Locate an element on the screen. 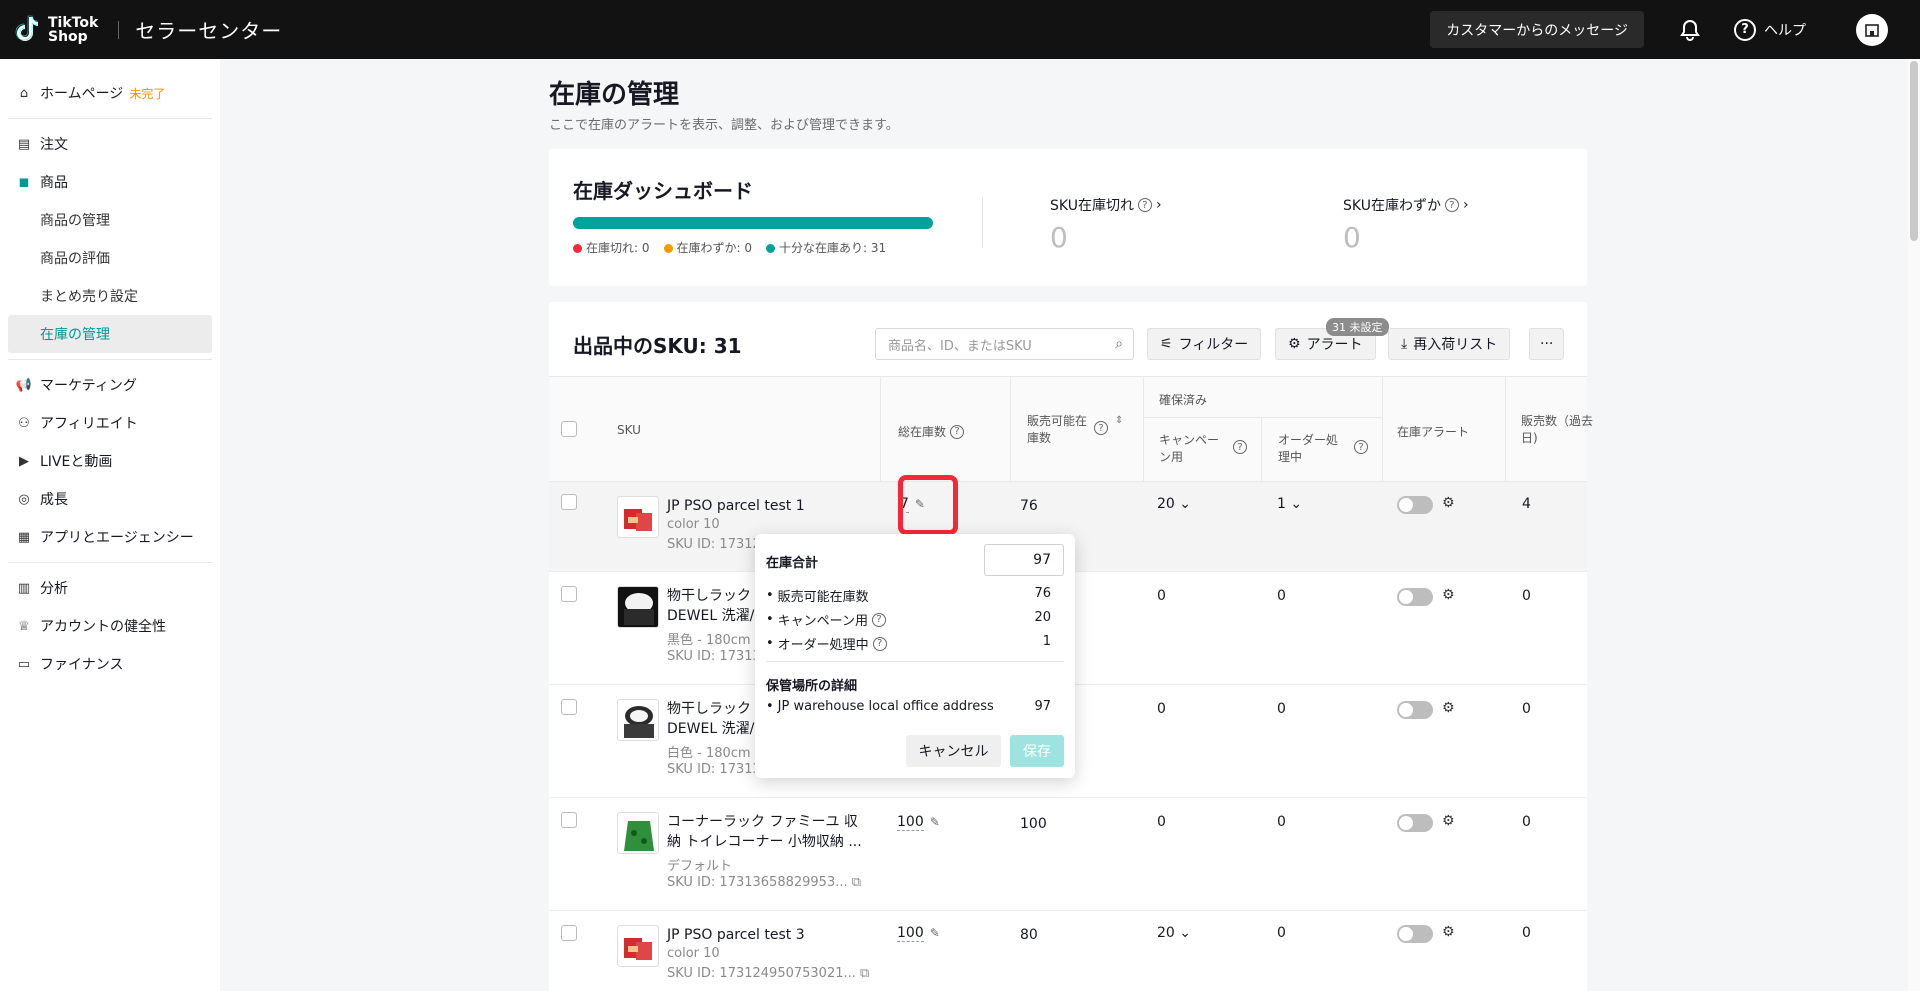 Image resolution: width=1920 pixels, height=991 pixels. affiliate-icon: ⚇ is located at coordinates (24, 423).